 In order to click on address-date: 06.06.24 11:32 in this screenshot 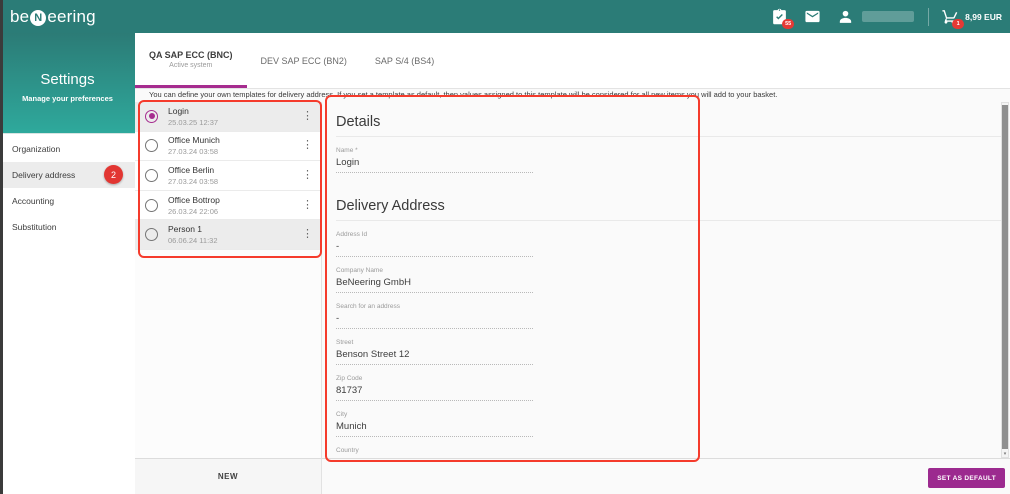, I will do `click(193, 241)`.